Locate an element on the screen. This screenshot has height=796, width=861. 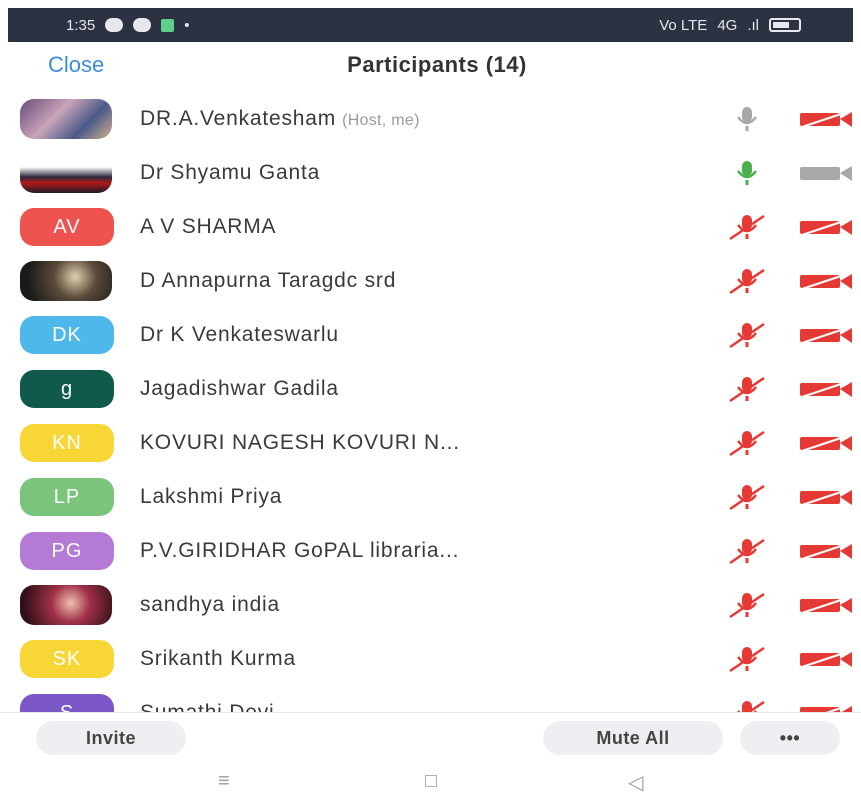
participant-name: Srikanth Kurma is located at coordinates (218, 659).